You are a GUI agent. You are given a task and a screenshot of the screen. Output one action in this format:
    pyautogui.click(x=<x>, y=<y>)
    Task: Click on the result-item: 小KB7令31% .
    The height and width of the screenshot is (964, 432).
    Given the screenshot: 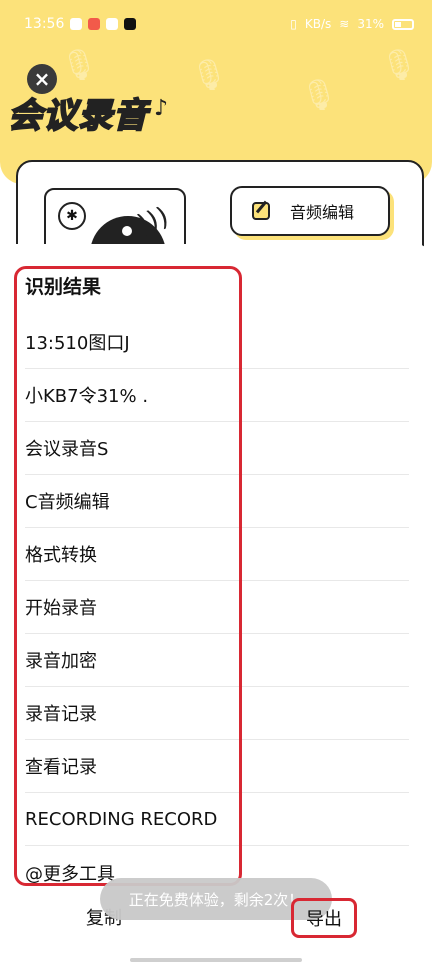 What is the action you would take?
    pyautogui.click(x=217, y=395)
    